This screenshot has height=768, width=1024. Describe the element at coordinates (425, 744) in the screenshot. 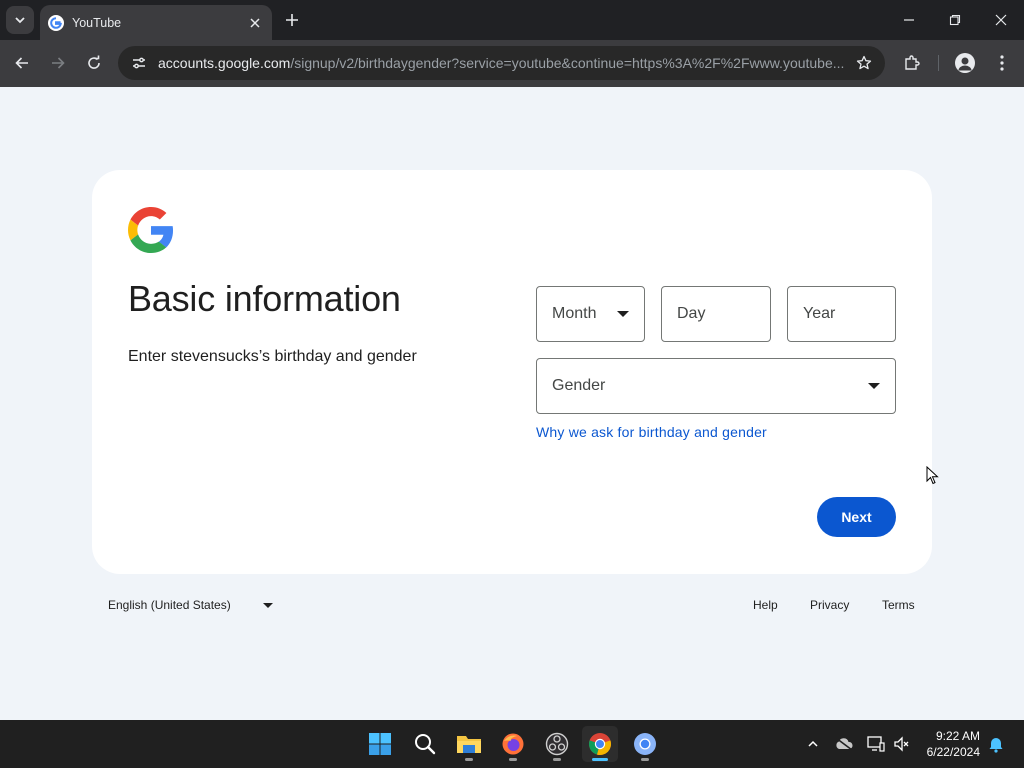

I see `search-icon` at that location.